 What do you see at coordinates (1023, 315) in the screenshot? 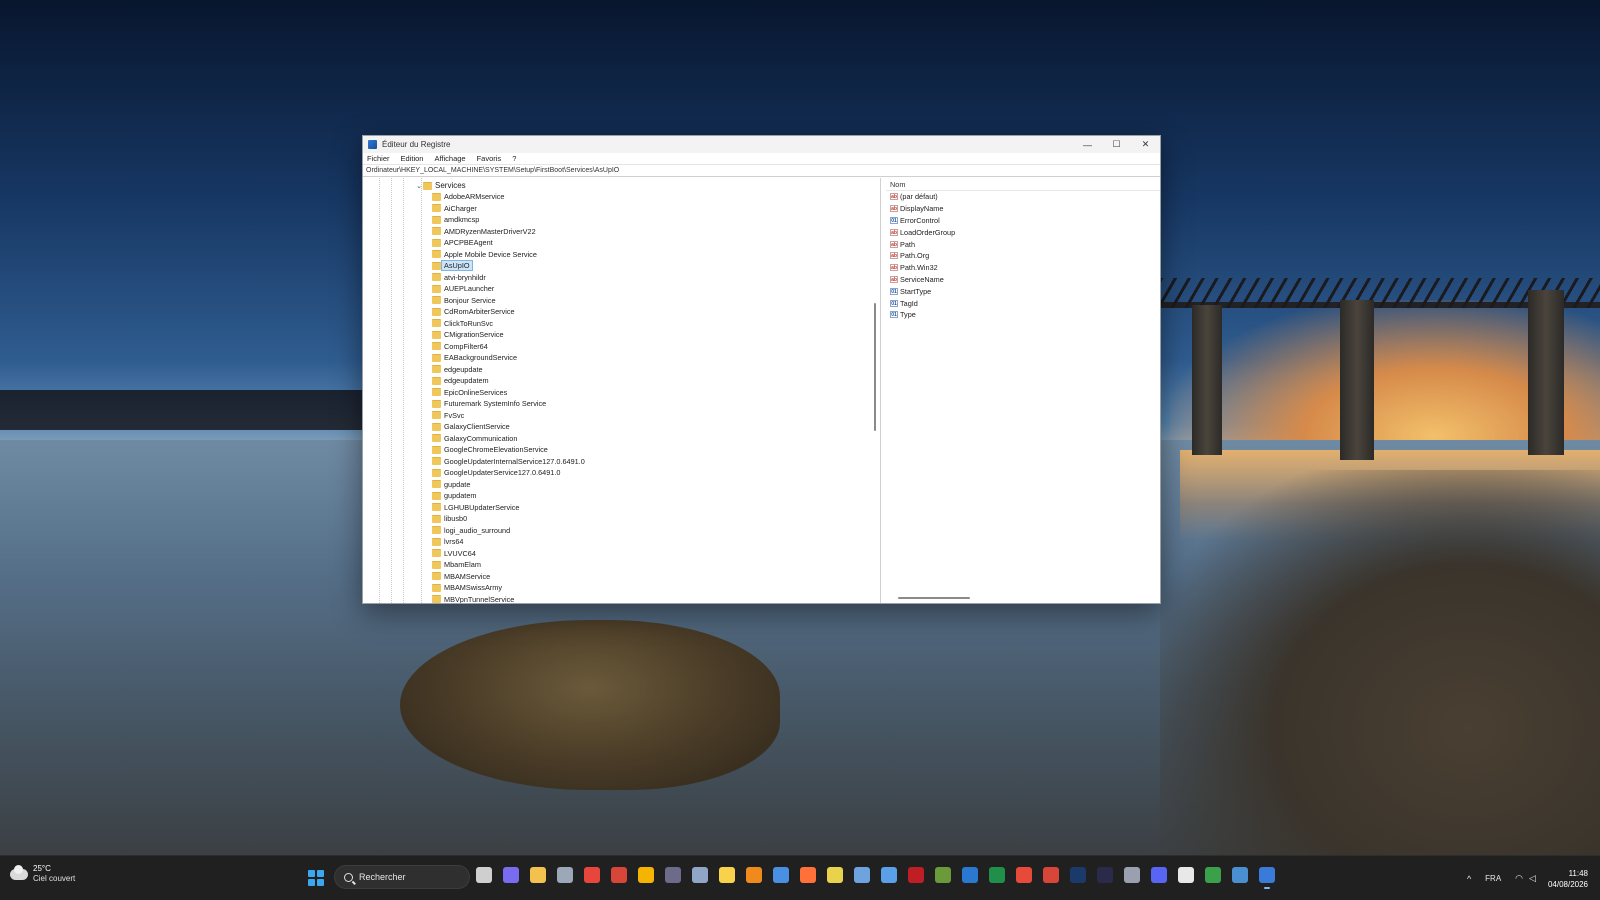
I see `value-row: 01 Type` at bounding box center [1023, 315].